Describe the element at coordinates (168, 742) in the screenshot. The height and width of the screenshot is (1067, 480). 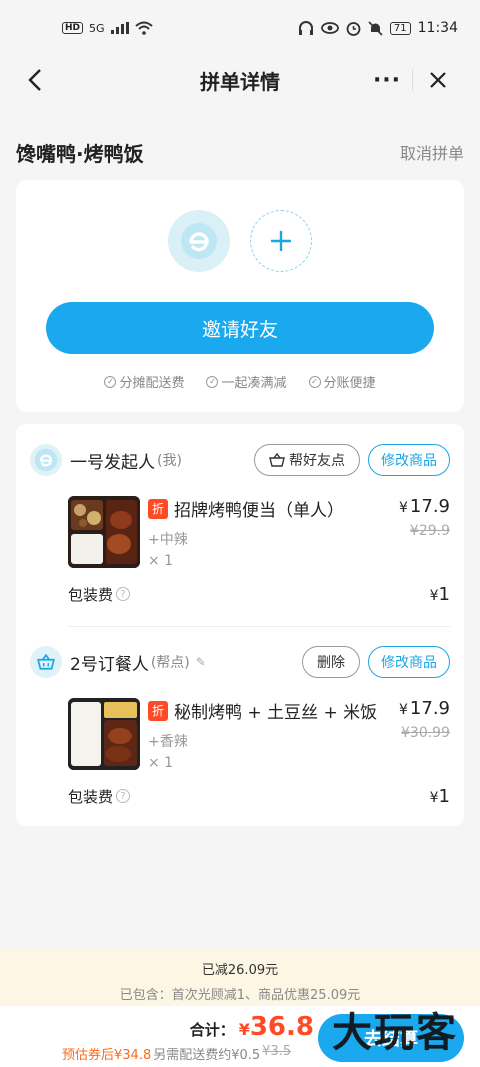
I see `item-spec: +香辣` at that location.